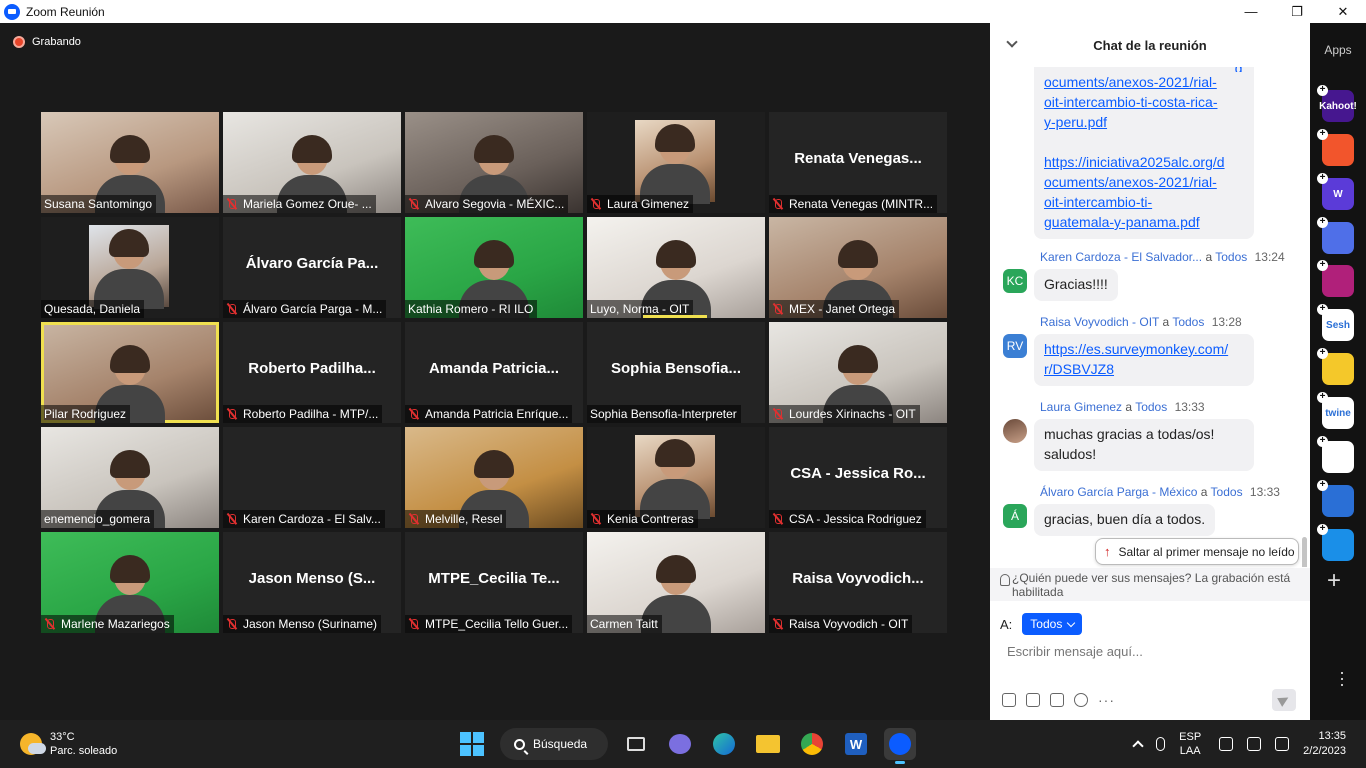  What do you see at coordinates (858, 267) in the screenshot?
I see `participant-tile: MEX - Janet Ortega` at bounding box center [858, 267].